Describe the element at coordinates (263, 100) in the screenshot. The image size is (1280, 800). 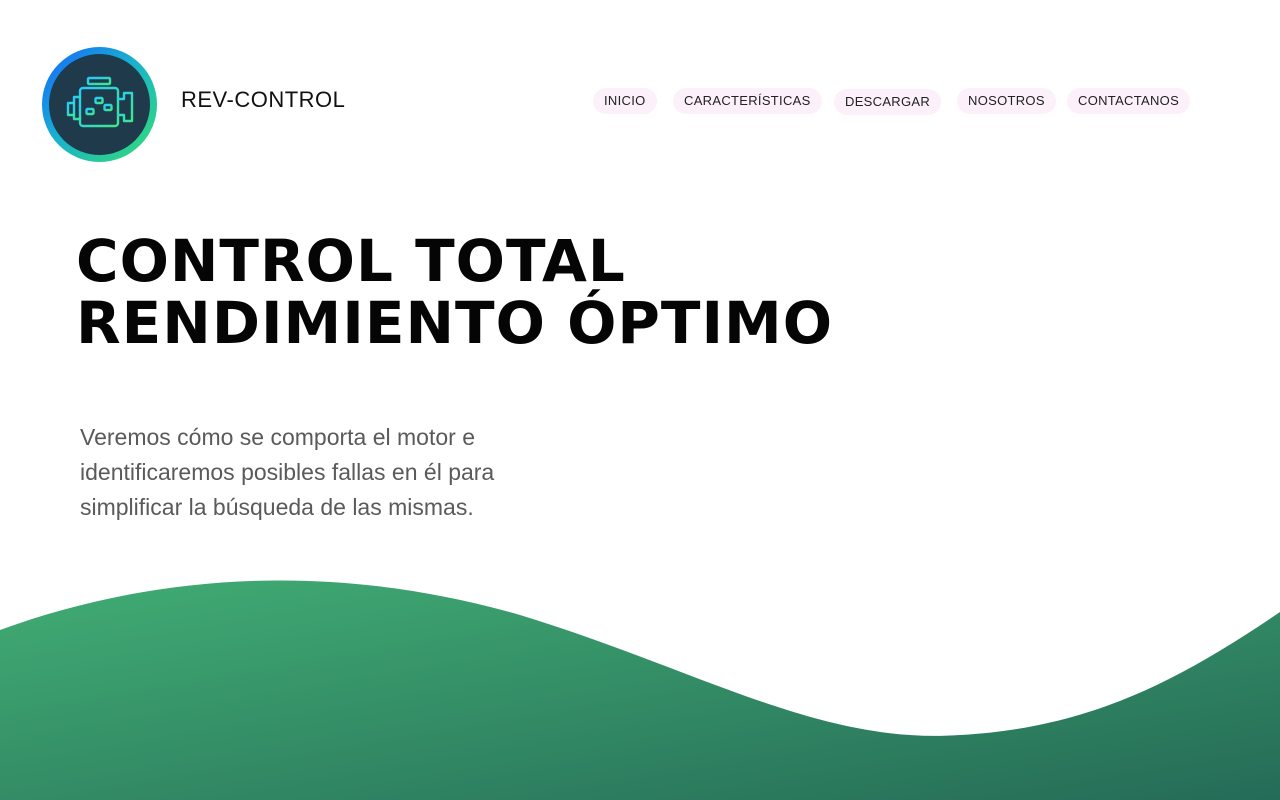
I see `brand-name: REV-CONTROL` at that location.